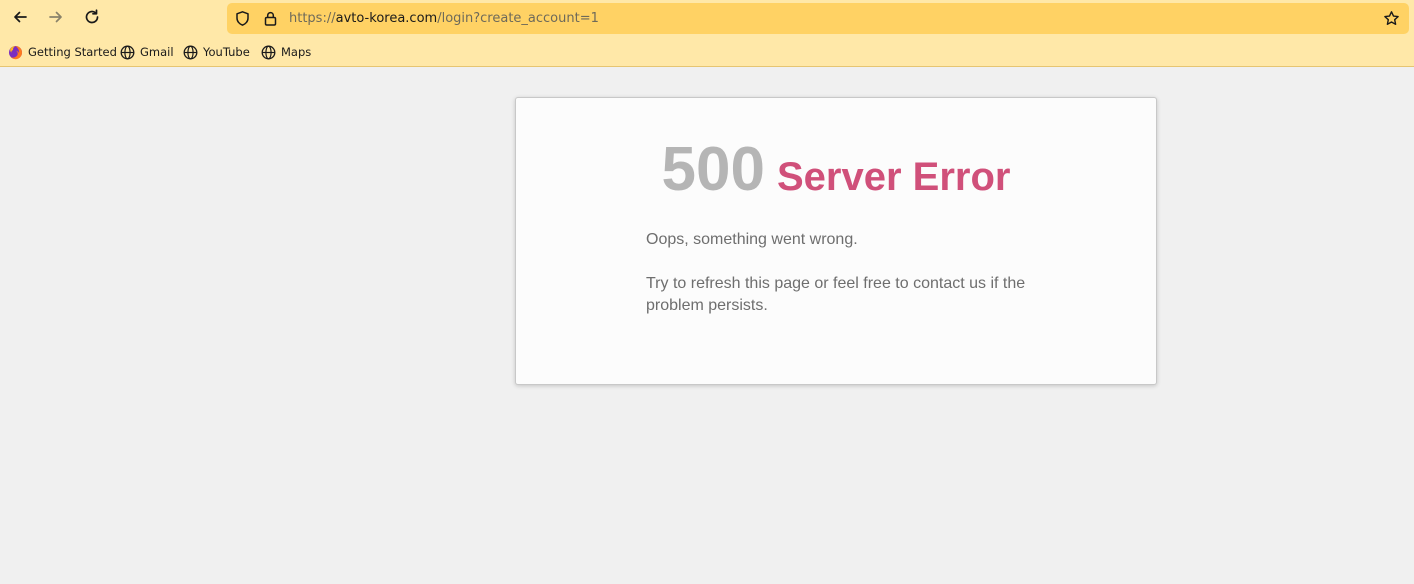 This screenshot has width=1414, height=584. Describe the element at coordinates (312, 18) in the screenshot. I see `url-scheme: https://` at that location.